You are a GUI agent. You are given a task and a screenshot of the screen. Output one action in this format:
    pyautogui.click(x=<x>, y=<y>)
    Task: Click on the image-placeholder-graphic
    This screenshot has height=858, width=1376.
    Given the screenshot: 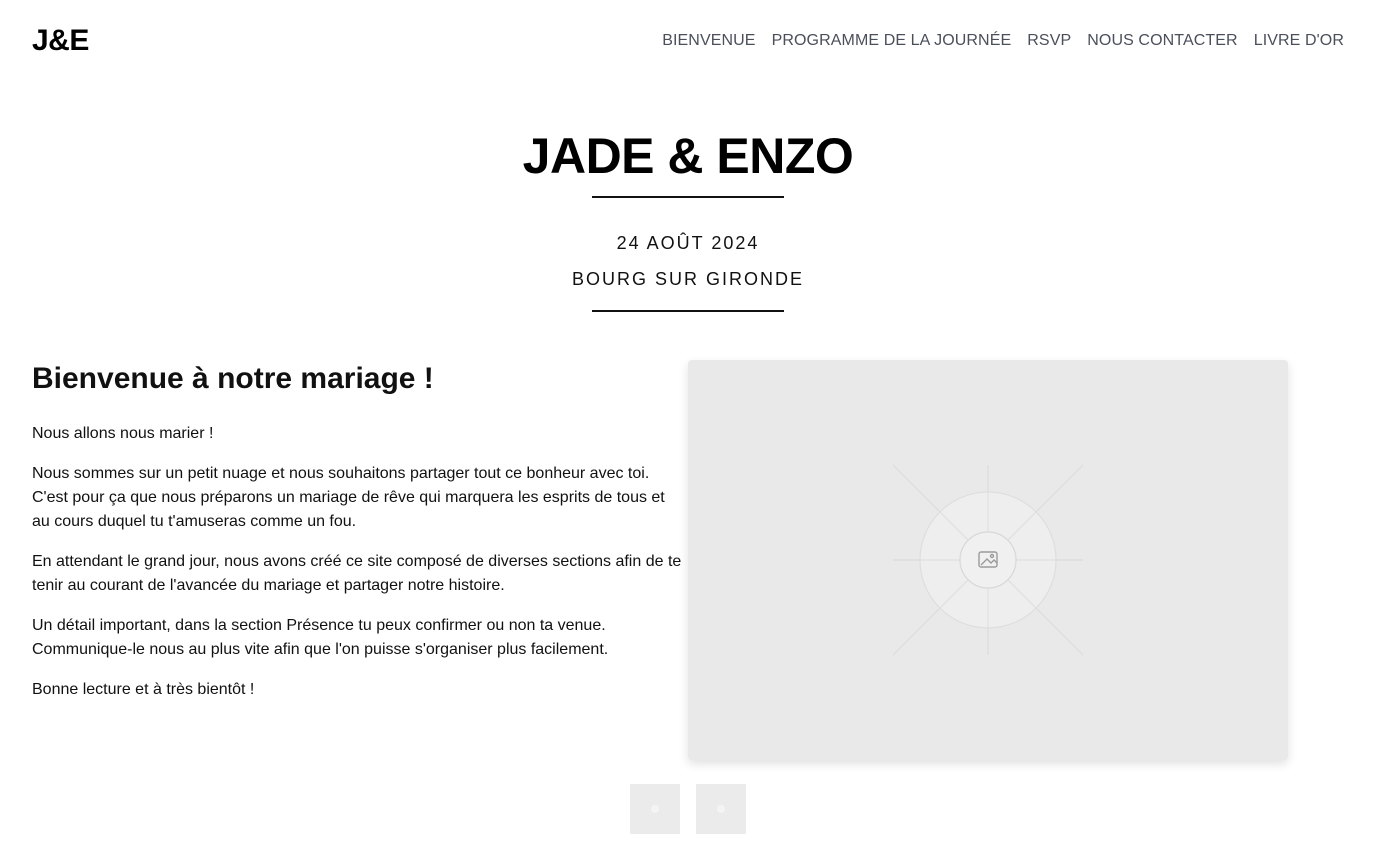 What is the action you would take?
    pyautogui.click(x=988, y=560)
    